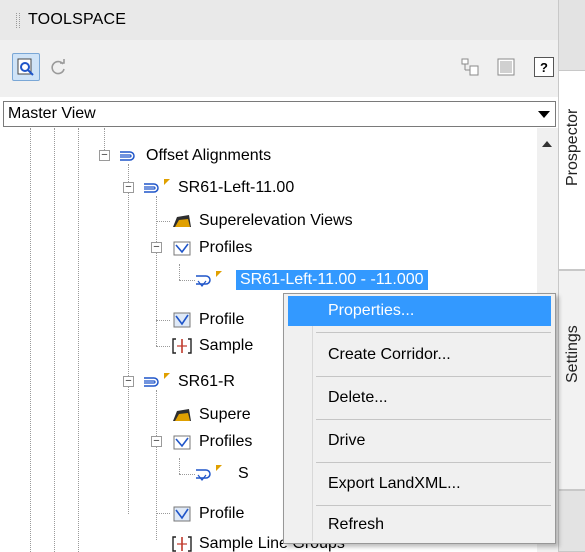 This screenshot has width=585, height=552. Describe the element at coordinates (276, 220) in the screenshot. I see `tree-node-label: Superelevation Views` at that location.